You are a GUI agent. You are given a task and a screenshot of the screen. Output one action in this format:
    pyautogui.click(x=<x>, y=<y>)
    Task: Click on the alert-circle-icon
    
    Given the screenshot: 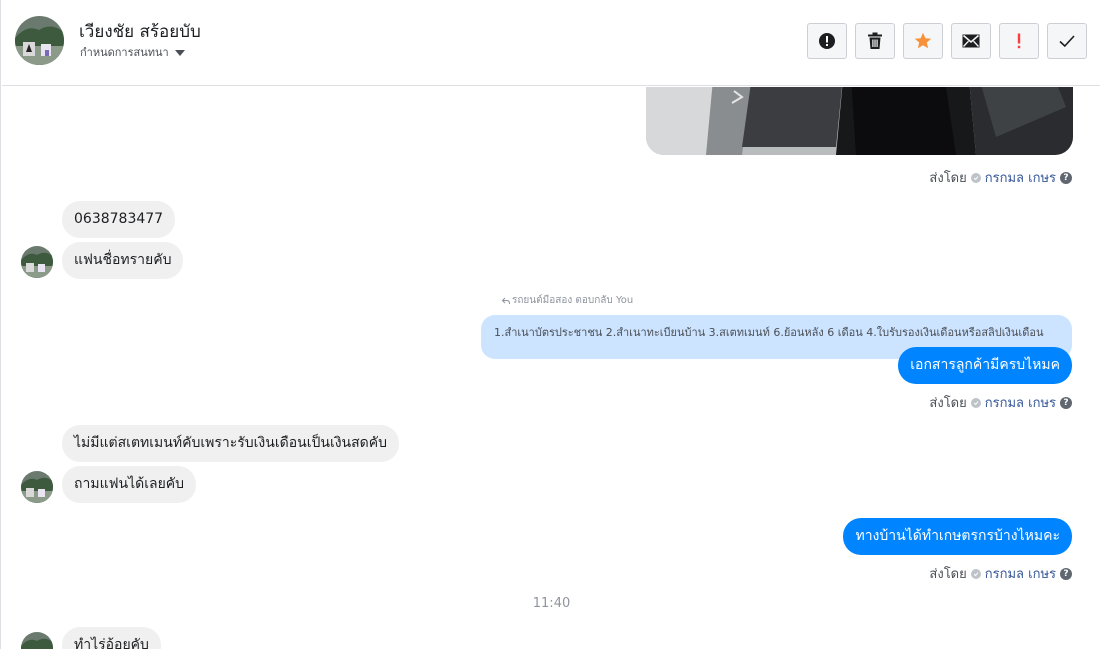 What is the action you would take?
    pyautogui.click(x=827, y=41)
    